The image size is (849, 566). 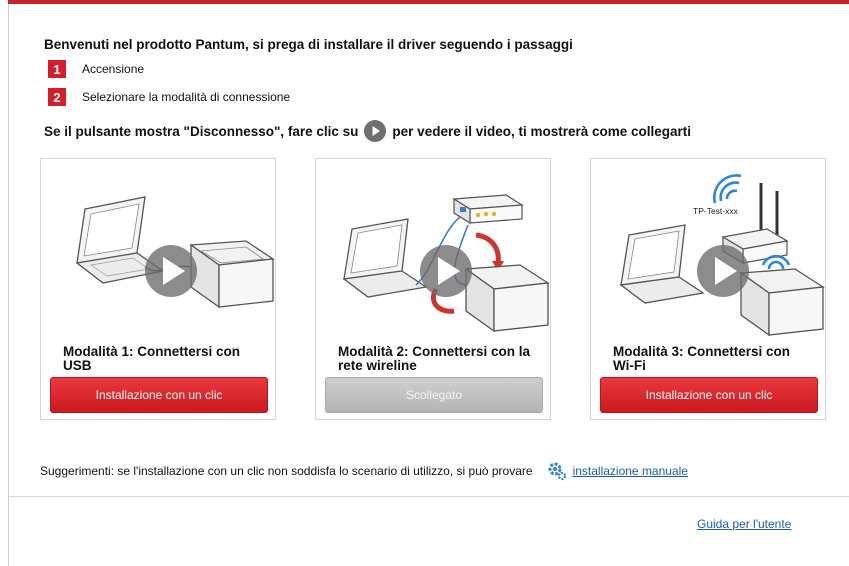 What do you see at coordinates (434, 395) in the screenshot?
I see `disconnected-button: Scollegato` at bounding box center [434, 395].